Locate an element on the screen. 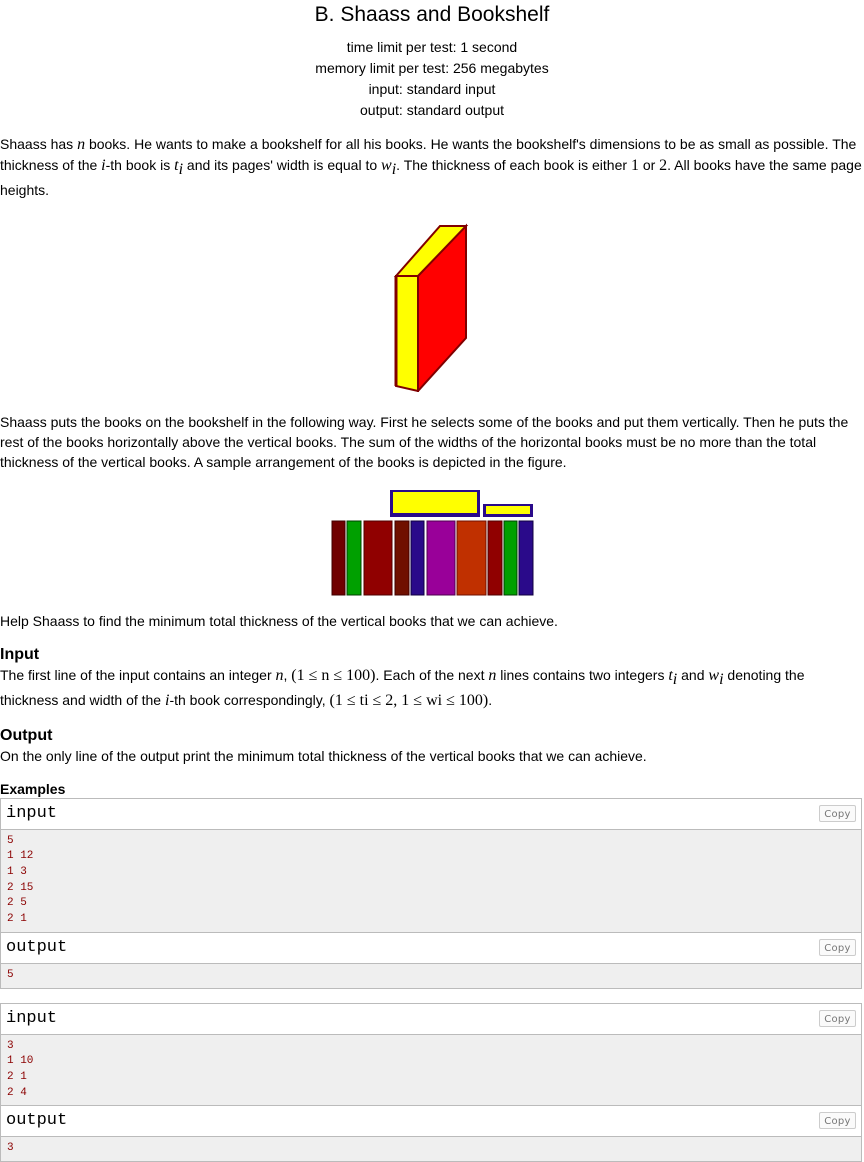  examples-title: Examples is located at coordinates (33, 788).